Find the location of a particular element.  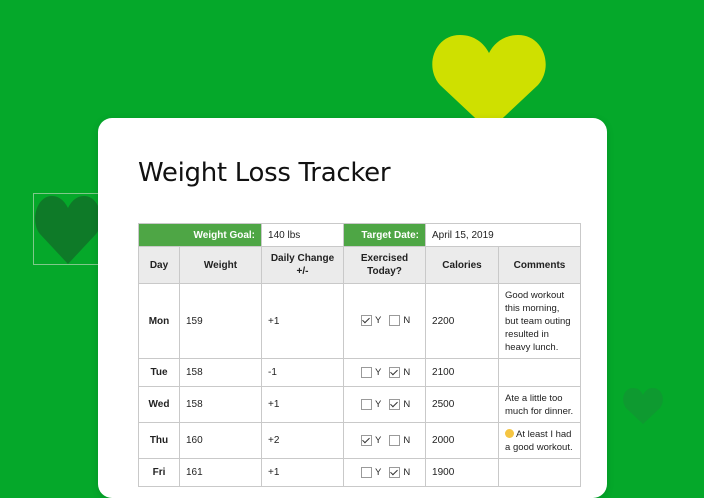

dark-heart-icon is located at coordinates (68, 230).